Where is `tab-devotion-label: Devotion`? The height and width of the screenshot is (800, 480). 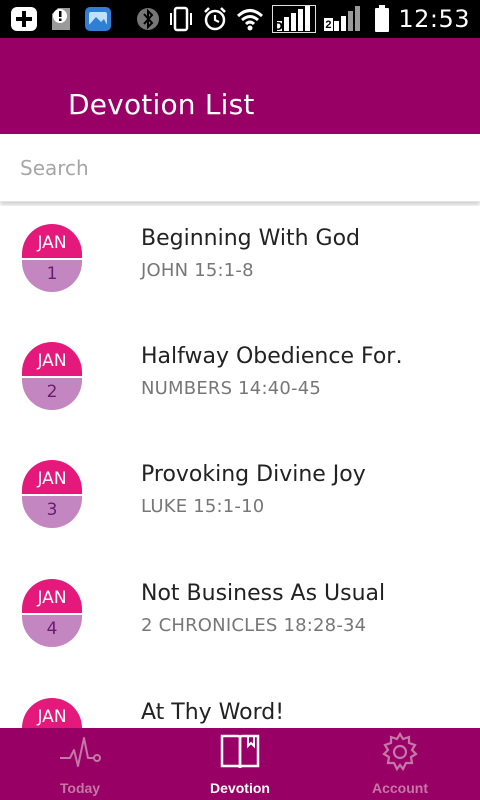 tab-devotion-label: Devotion is located at coordinates (240, 788).